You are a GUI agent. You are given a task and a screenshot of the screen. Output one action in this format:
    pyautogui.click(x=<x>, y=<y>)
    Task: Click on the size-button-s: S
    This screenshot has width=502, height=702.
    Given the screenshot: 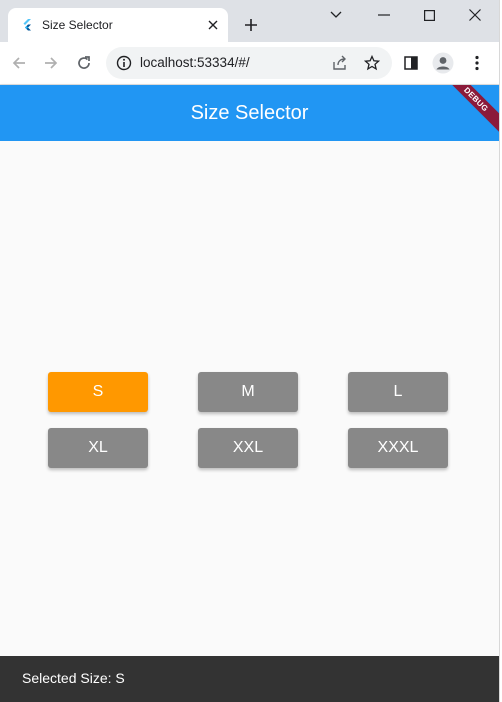 What is the action you would take?
    pyautogui.click(x=98, y=392)
    